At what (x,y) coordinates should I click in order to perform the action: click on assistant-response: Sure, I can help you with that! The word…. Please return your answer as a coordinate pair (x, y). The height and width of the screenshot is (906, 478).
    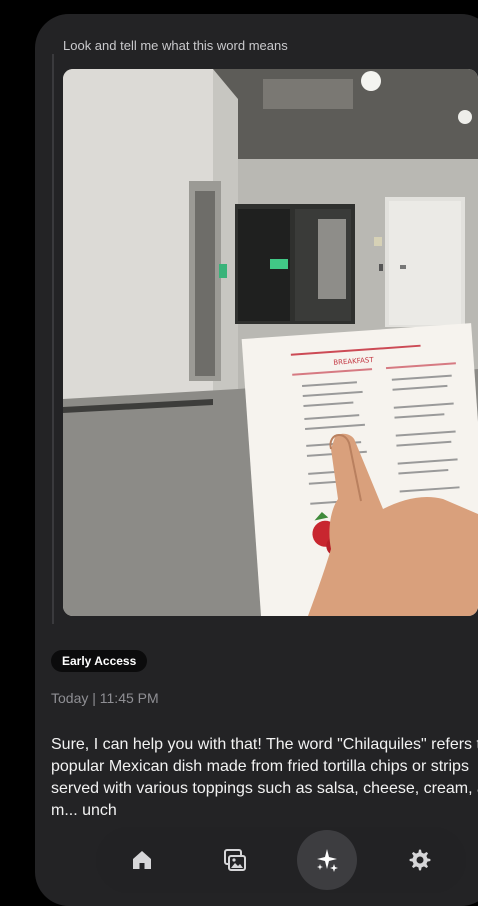
    Looking at the image, I should click on (264, 777).